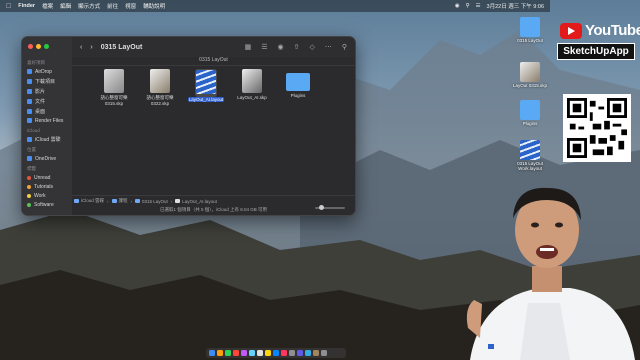 The width and height of the screenshot is (640, 360). I want to click on desktop-item: Plugins, so click(530, 113).